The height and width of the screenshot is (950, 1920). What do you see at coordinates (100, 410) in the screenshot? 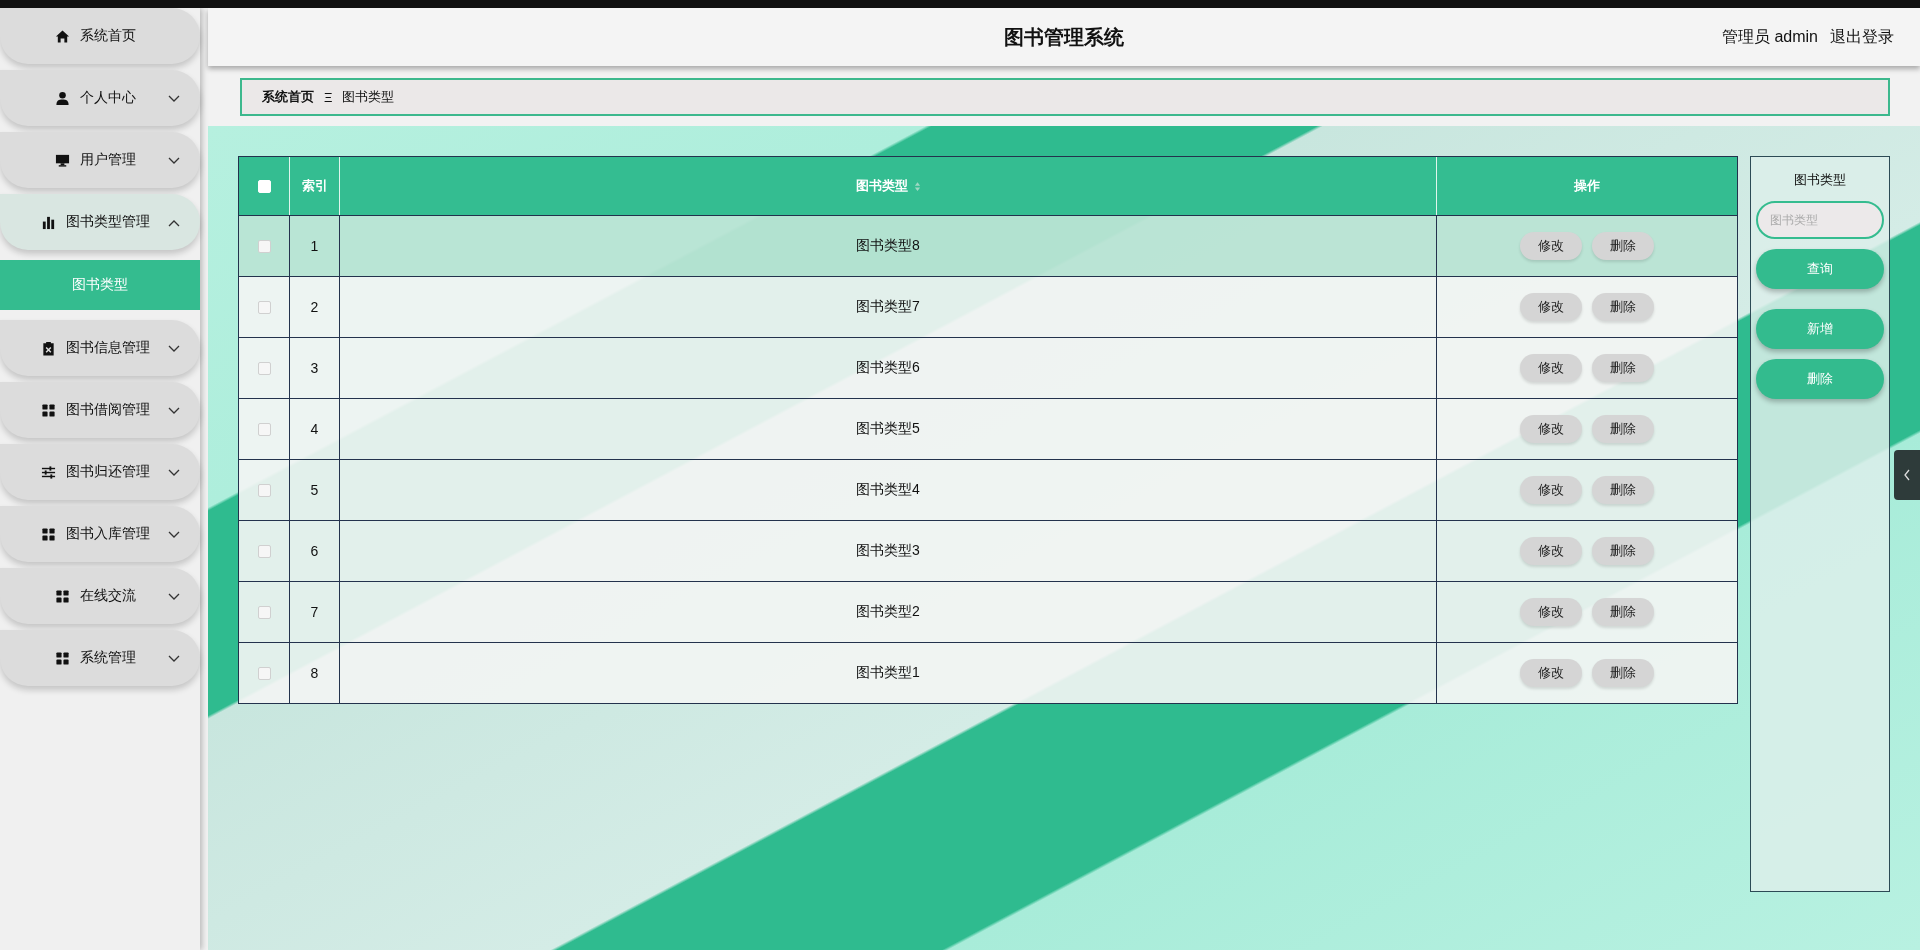
I see `sidebar-item: 图书借阅管理` at bounding box center [100, 410].